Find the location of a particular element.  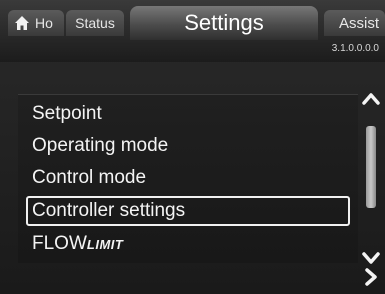

menu-item-label: Control mode is located at coordinates (89, 177).